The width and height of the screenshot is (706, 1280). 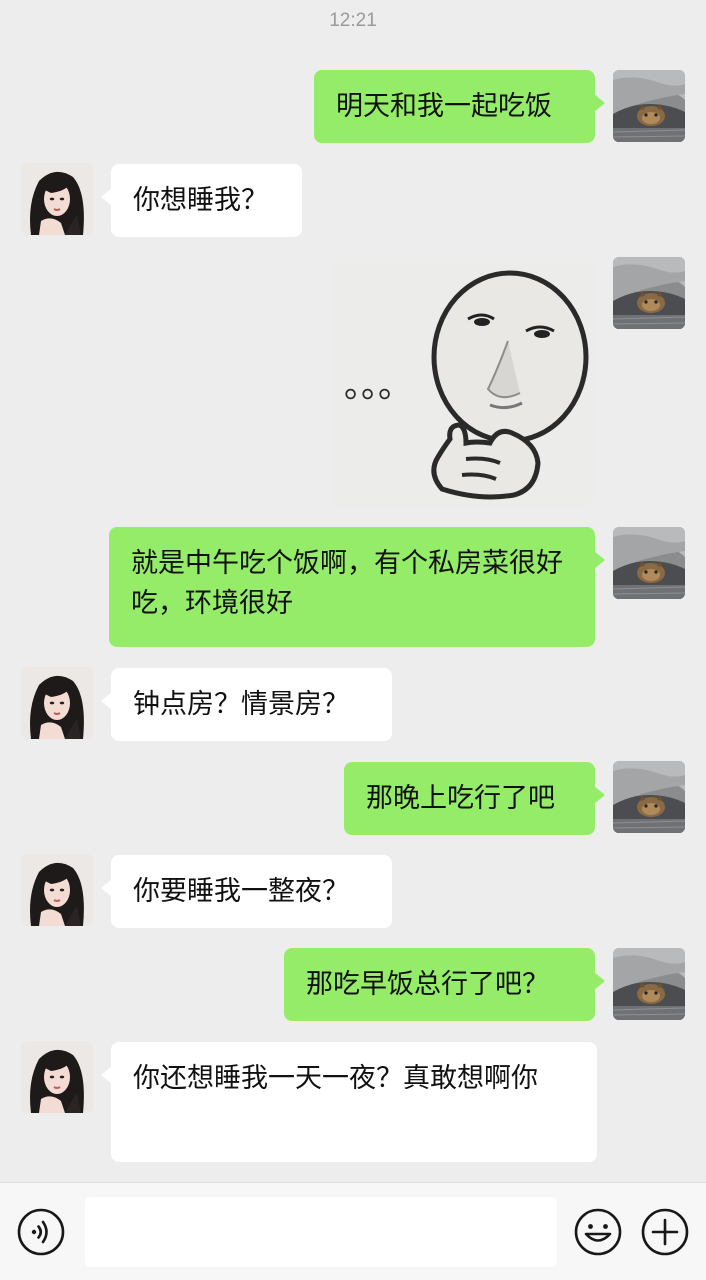 What do you see at coordinates (462, 382) in the screenshot?
I see `thinking-face-sticker: 。。。` at bounding box center [462, 382].